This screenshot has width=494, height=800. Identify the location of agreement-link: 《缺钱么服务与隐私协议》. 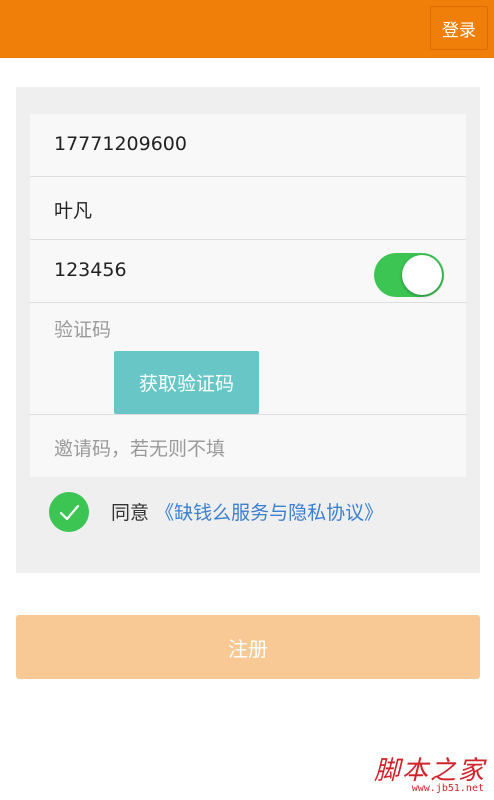
(269, 513).